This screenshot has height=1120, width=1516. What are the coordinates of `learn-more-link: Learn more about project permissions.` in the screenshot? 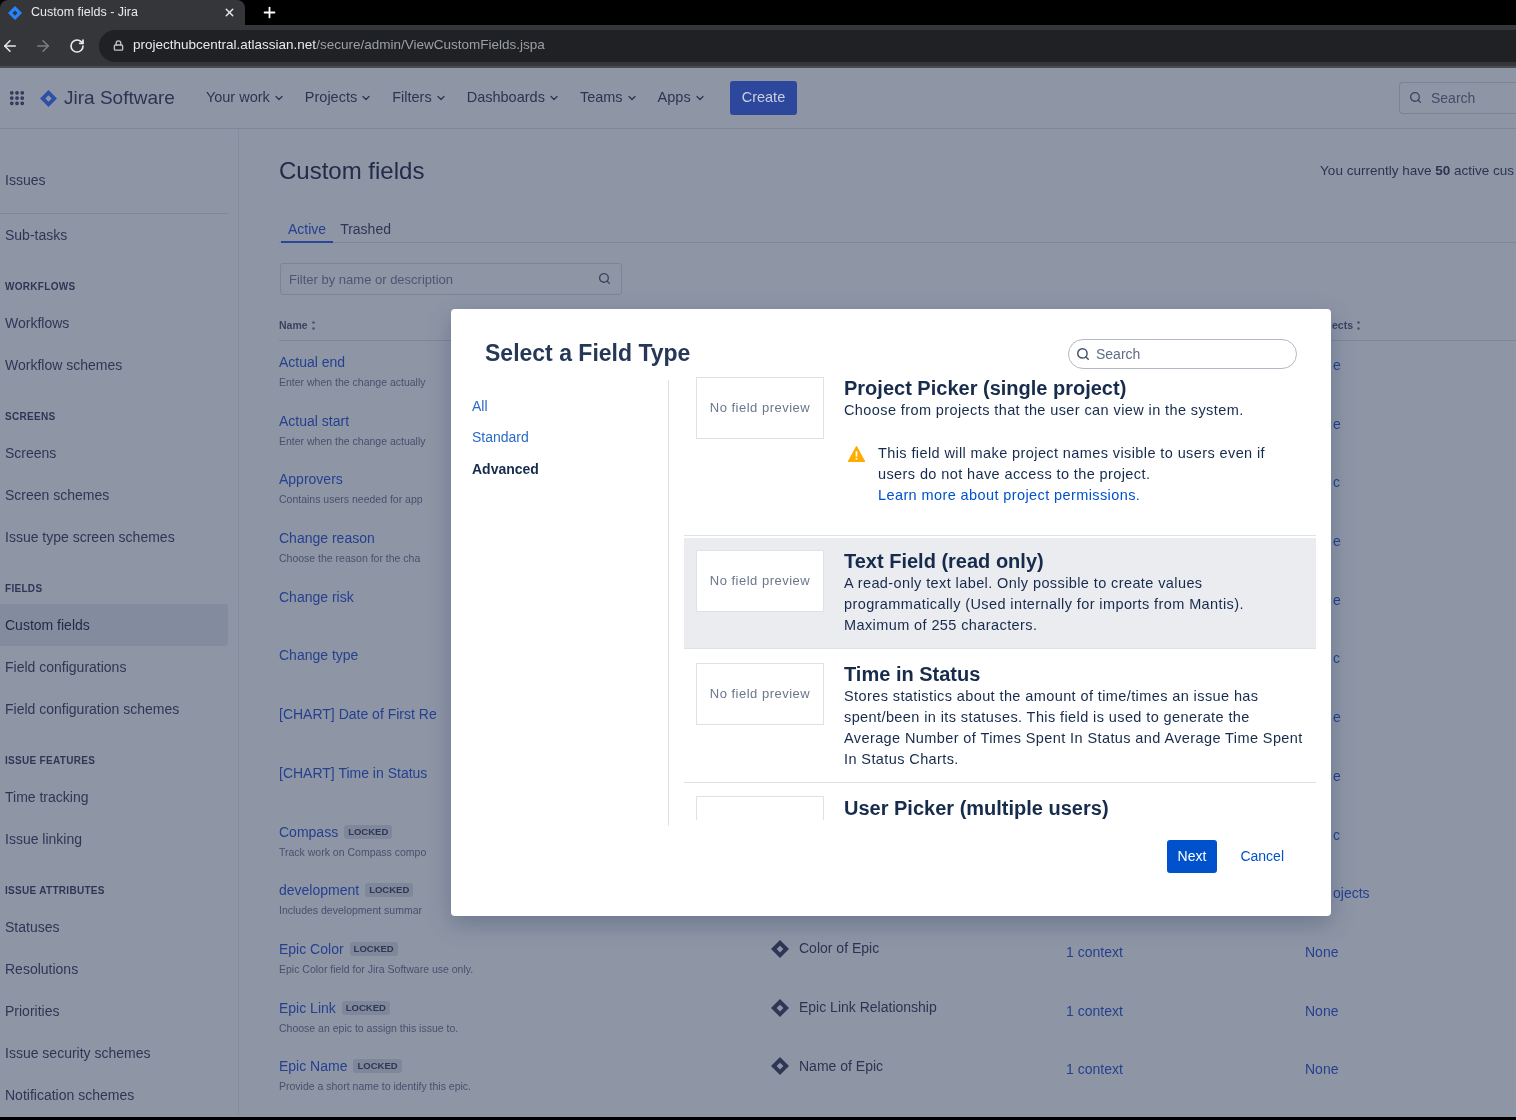 It's located at (1009, 495).